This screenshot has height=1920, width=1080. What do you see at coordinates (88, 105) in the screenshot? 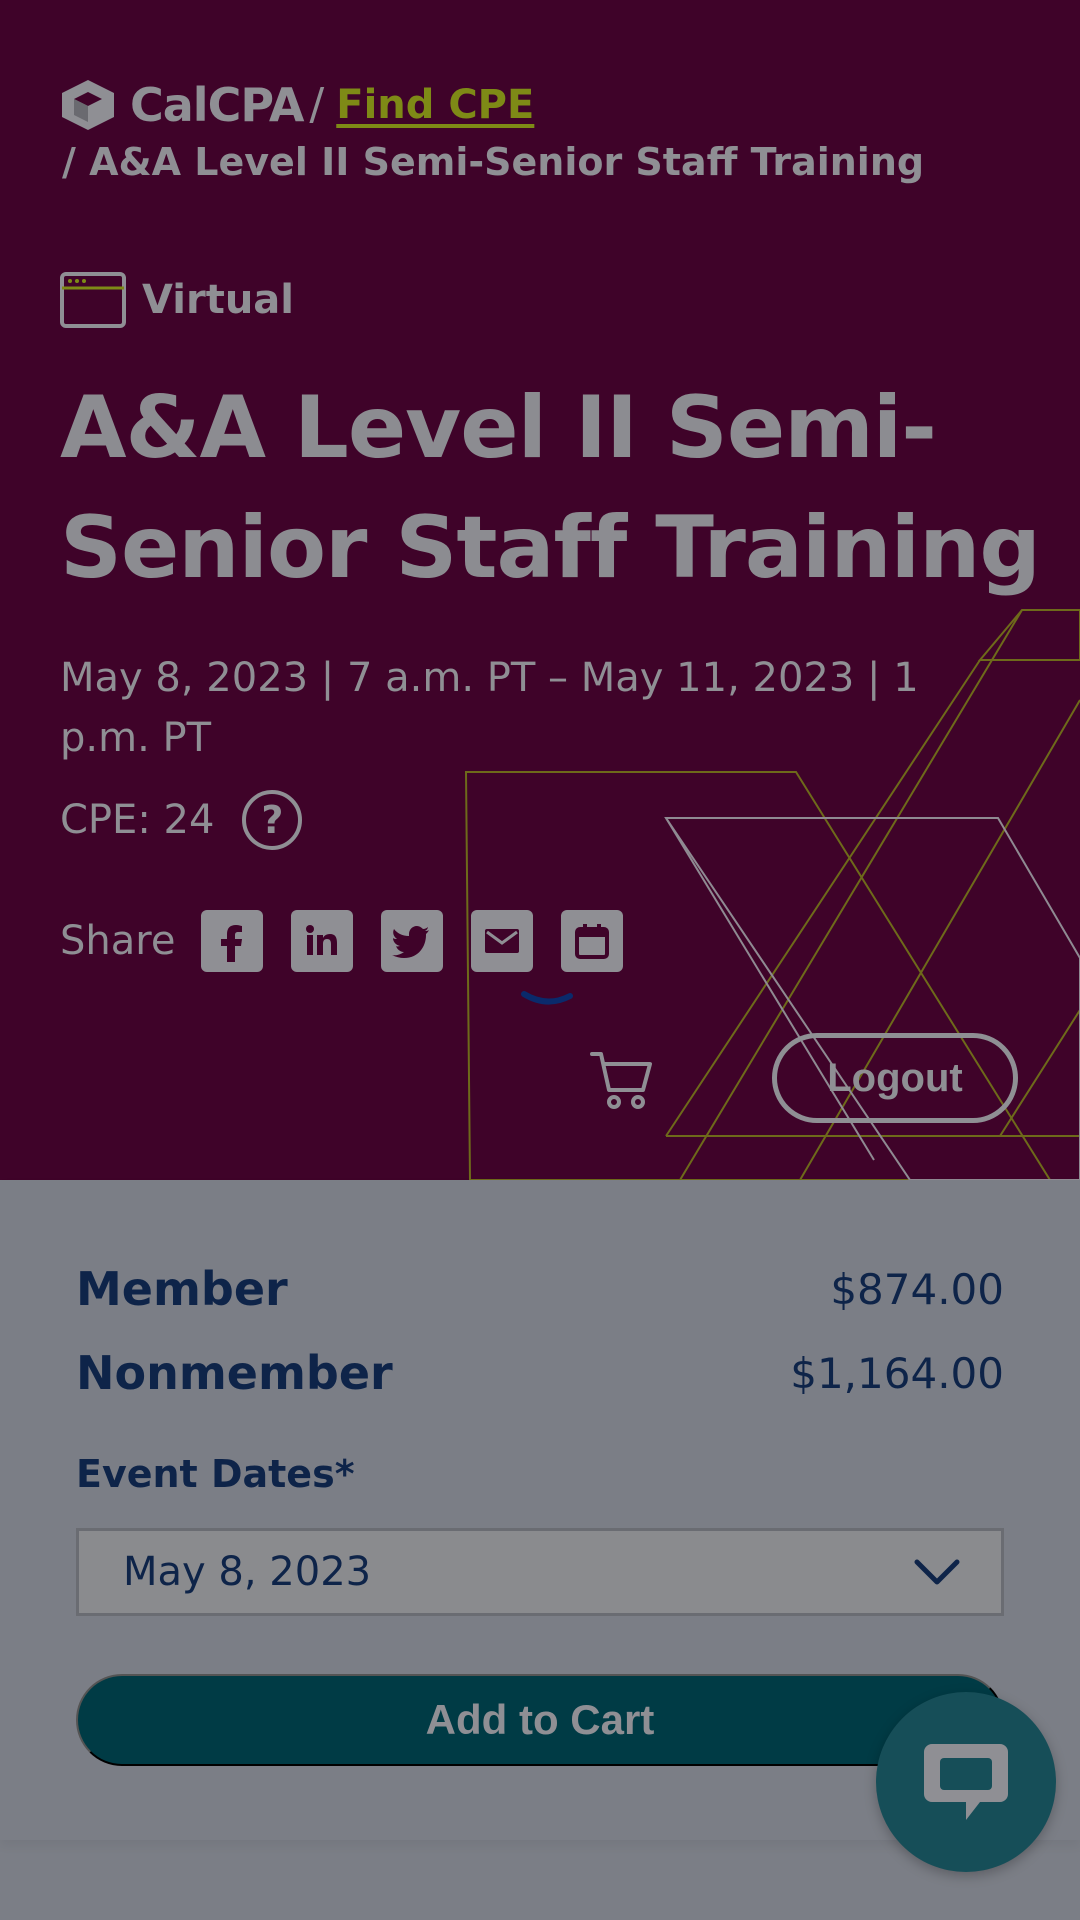
I see `calcpa-logo-icon` at bounding box center [88, 105].